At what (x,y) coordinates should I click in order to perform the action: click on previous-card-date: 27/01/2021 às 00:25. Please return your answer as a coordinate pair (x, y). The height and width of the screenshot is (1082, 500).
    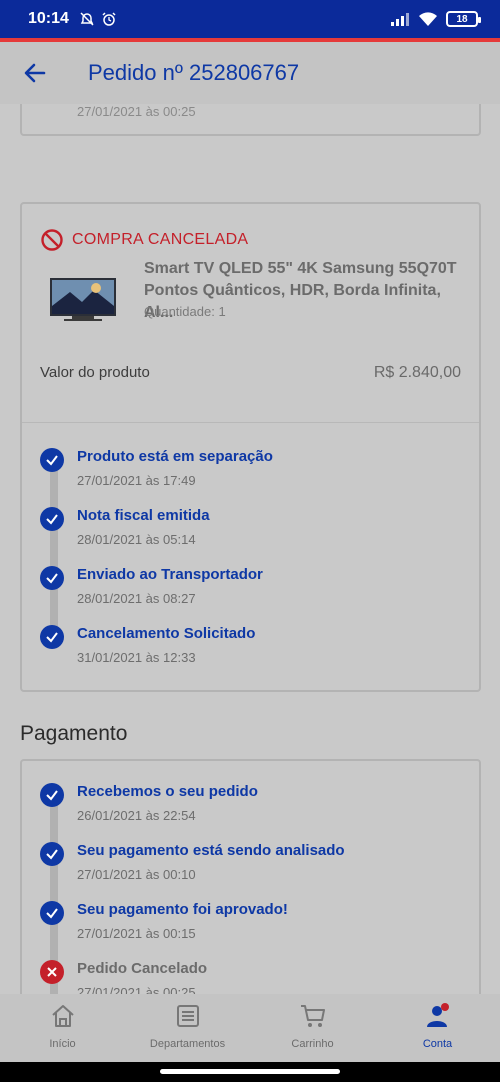
    Looking at the image, I should click on (136, 111).